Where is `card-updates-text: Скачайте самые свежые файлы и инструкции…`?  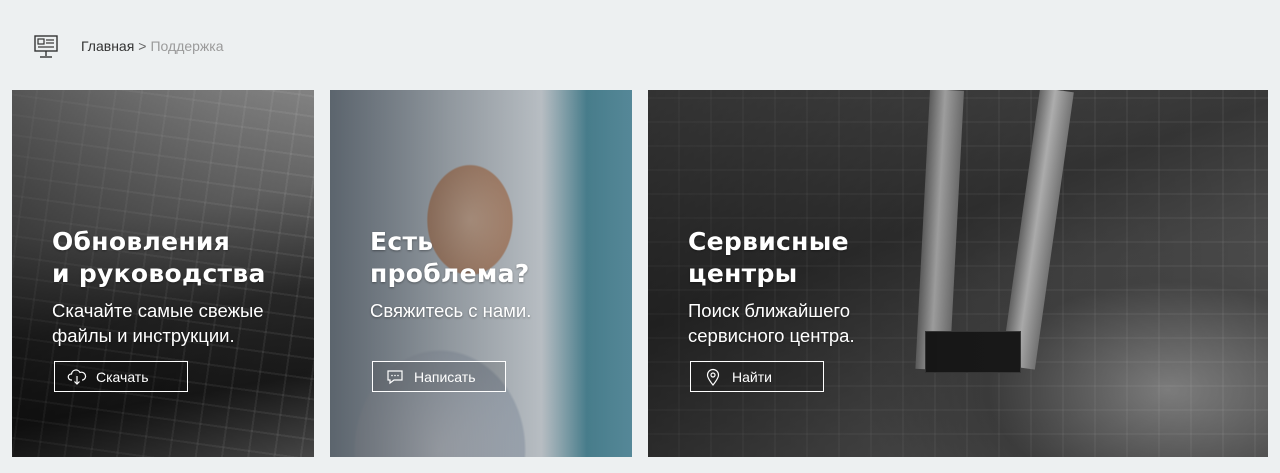 card-updates-text: Скачайте самые свежые файлы и инструкции… is located at coordinates (158, 323).